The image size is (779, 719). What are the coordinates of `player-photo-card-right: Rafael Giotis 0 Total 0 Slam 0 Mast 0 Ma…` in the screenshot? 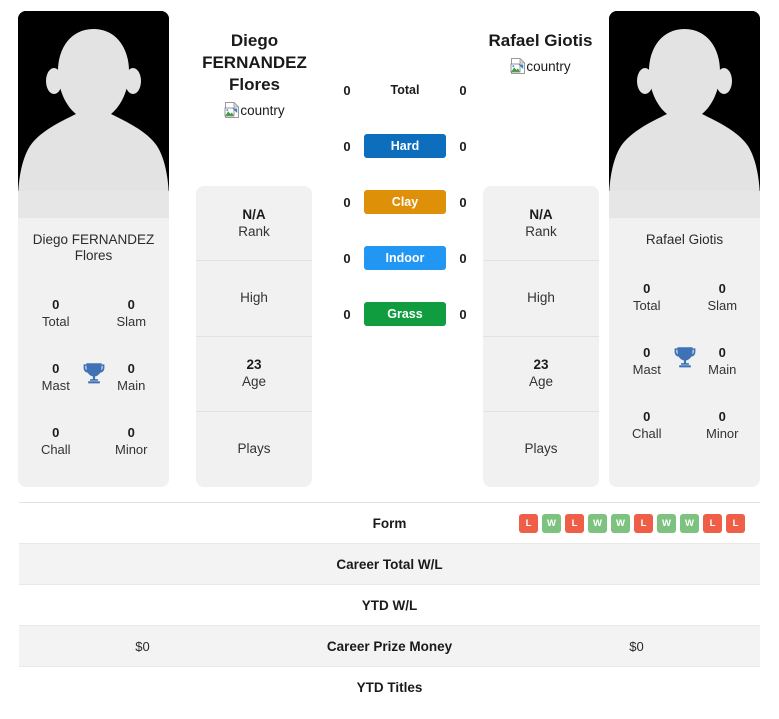 It's located at (684, 249).